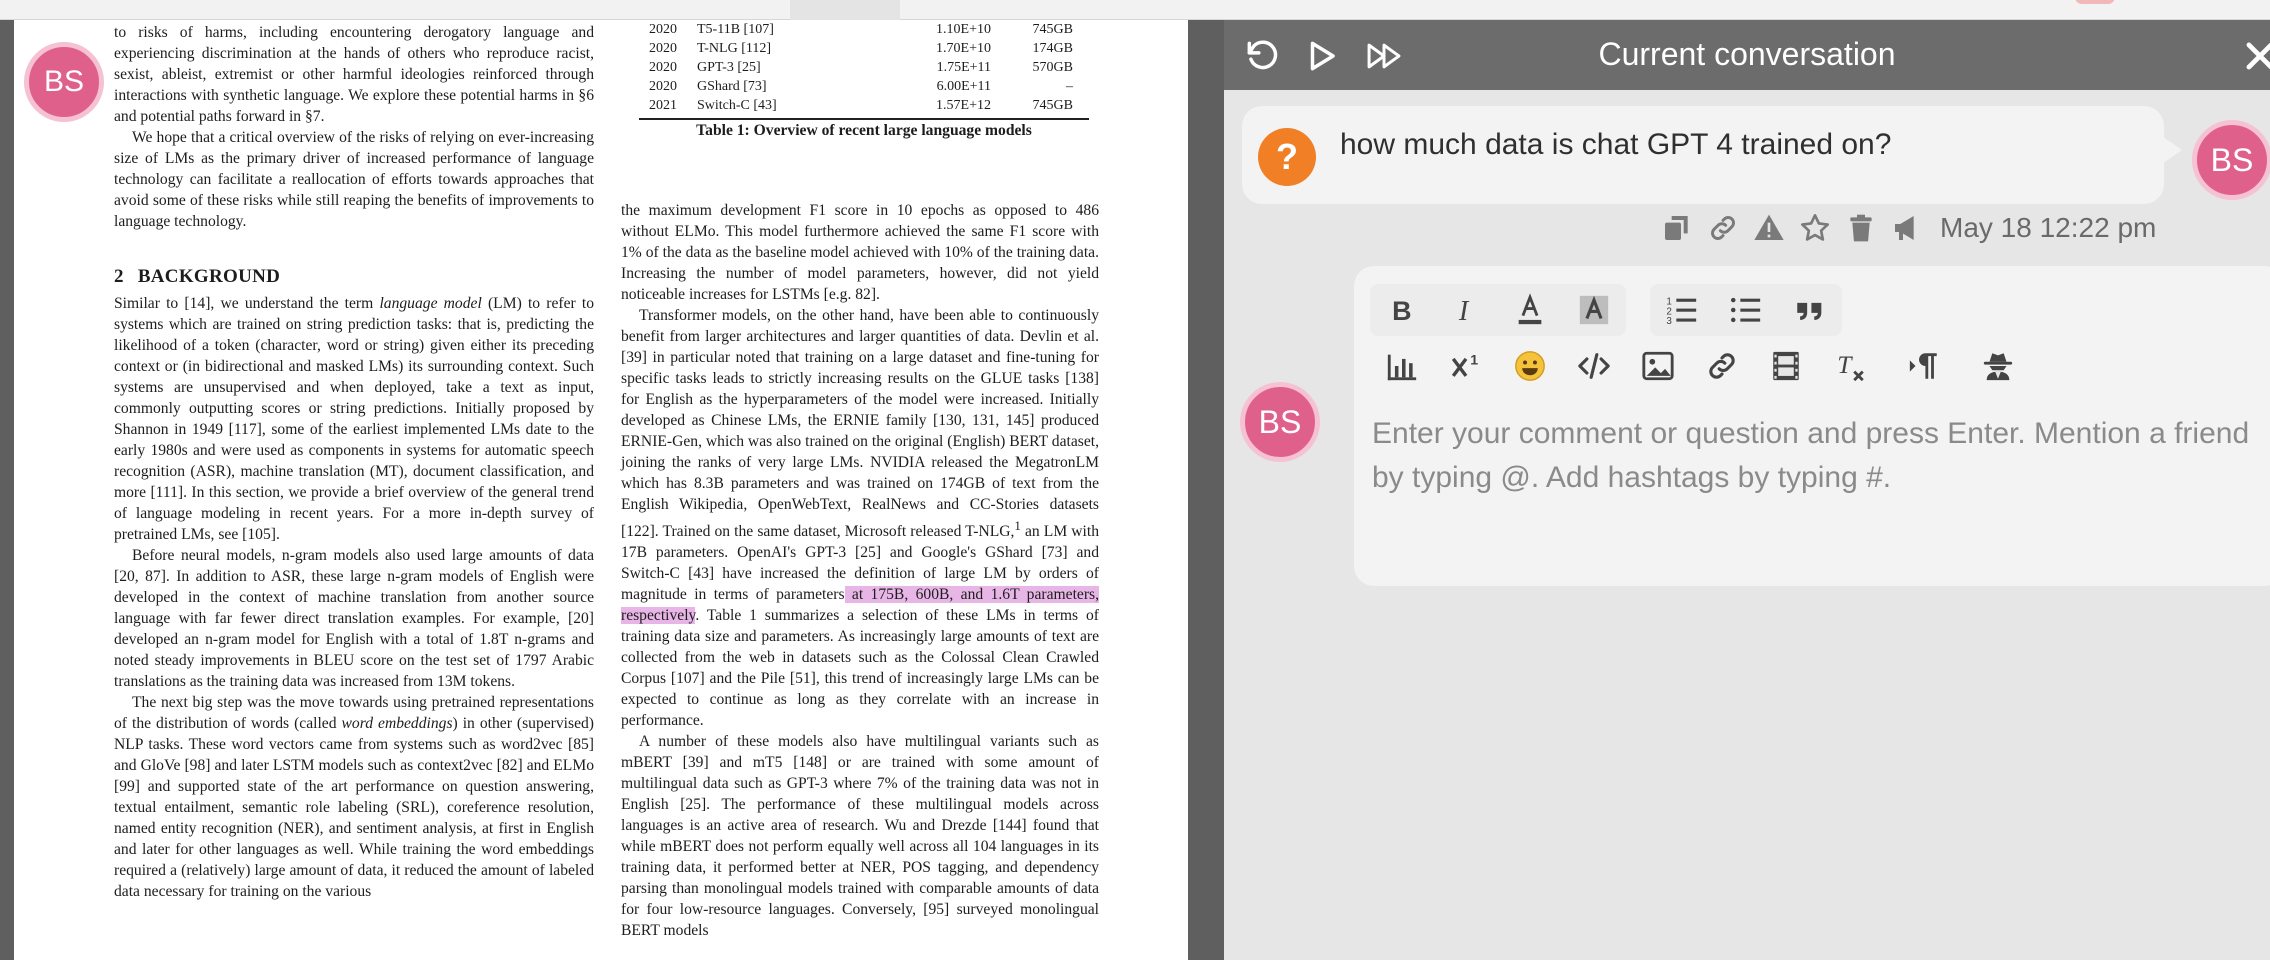 This screenshot has width=2270, height=960. What do you see at coordinates (64, 82) in the screenshot?
I see `user-avatar: BS` at bounding box center [64, 82].